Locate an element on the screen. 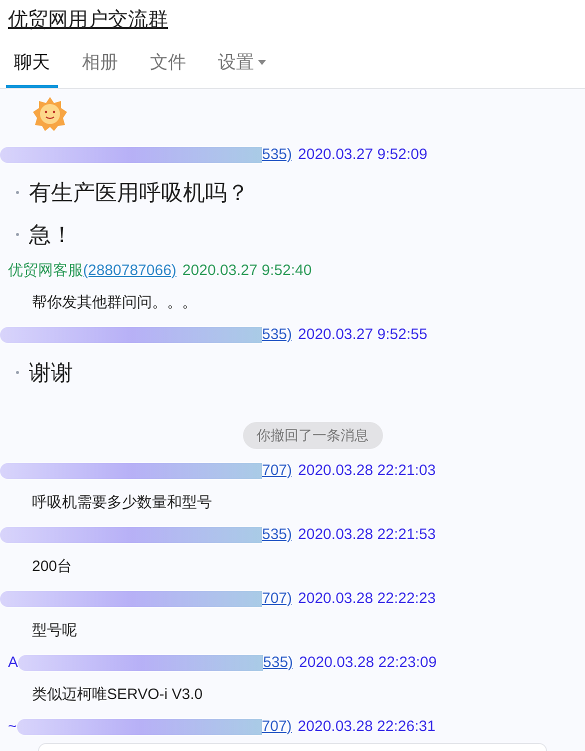 Image resolution: width=585 pixels, height=751 pixels. message-time: 2020.03.28 22:23:09 is located at coordinates (368, 662).